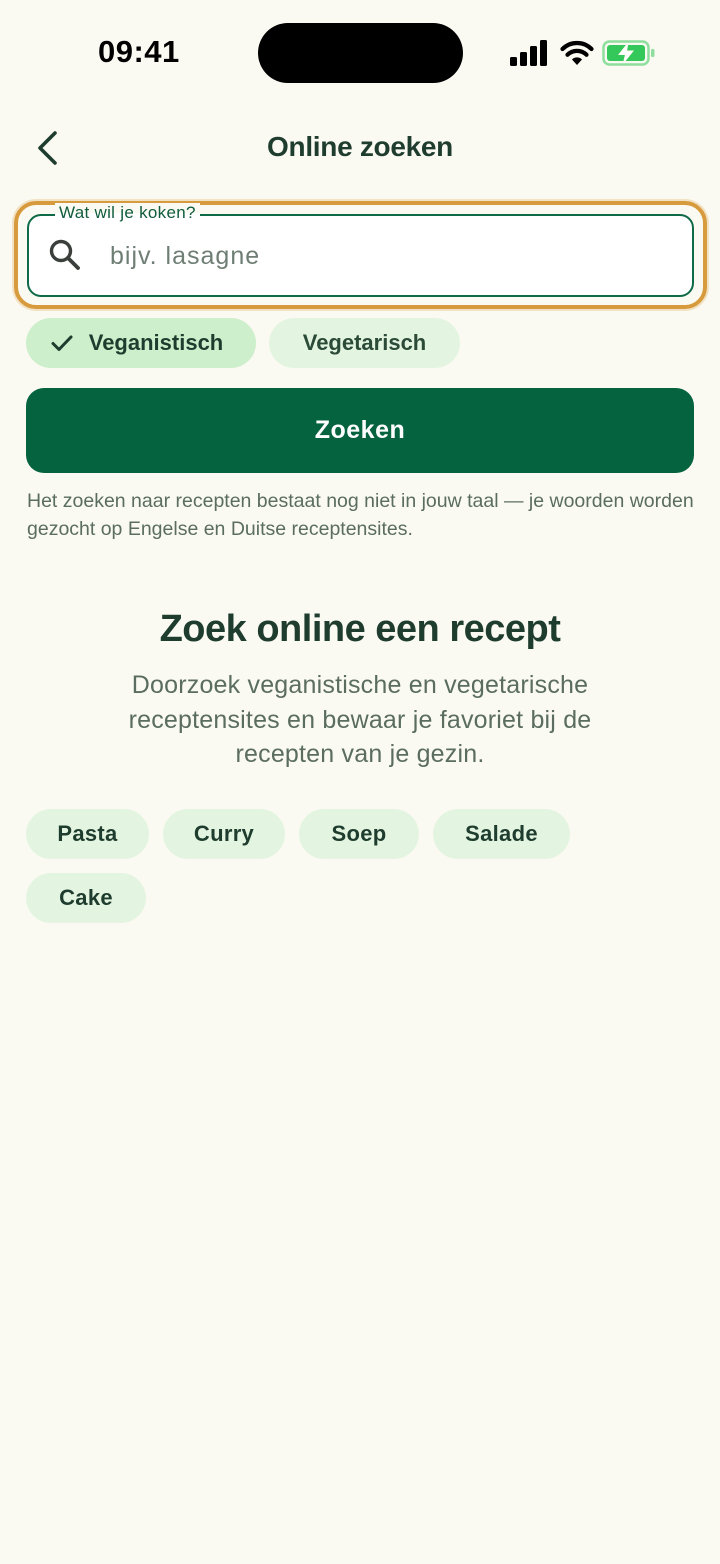 This screenshot has height=1564, width=720. Describe the element at coordinates (360, 146) in the screenshot. I see `page-title: Online zoeken` at that location.